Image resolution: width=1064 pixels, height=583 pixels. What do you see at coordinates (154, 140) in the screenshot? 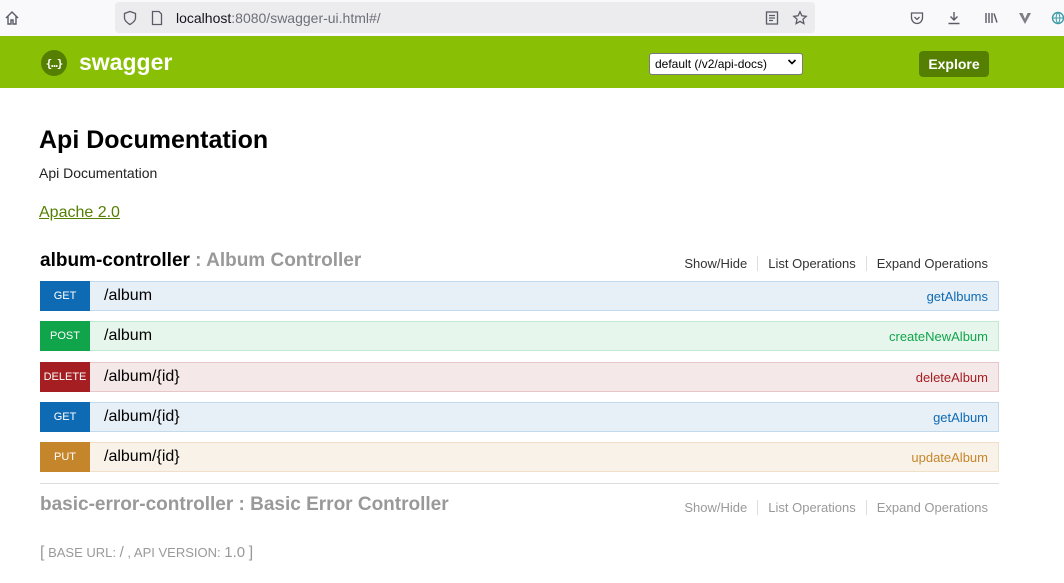
I see `api-title: Api Documentation` at bounding box center [154, 140].